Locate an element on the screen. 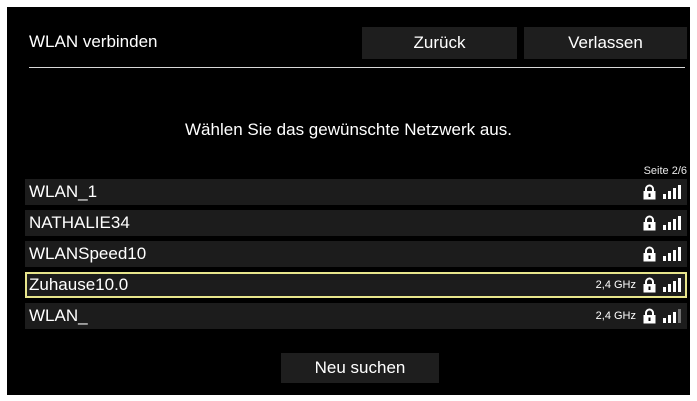 This screenshot has width=697, height=401. back-button: Zurück is located at coordinates (439, 43).